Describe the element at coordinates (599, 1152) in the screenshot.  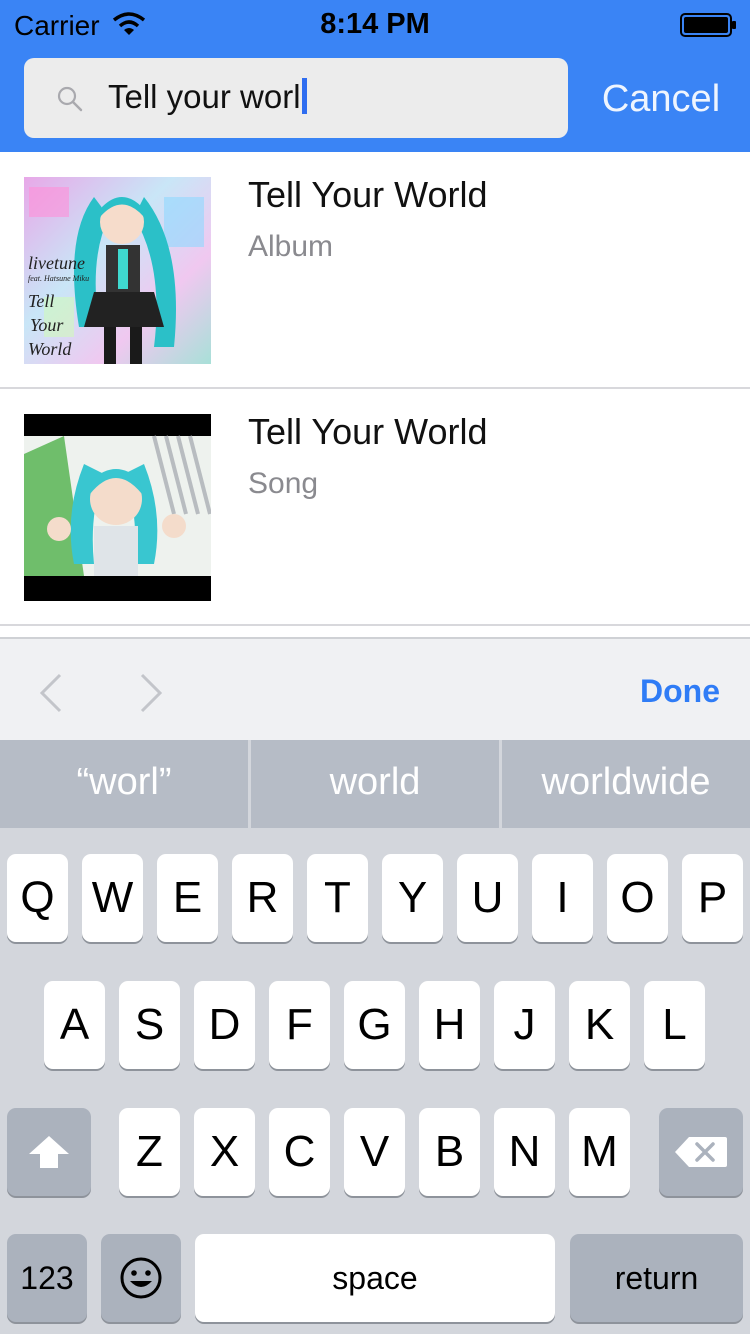
I see `key-m: M` at that location.